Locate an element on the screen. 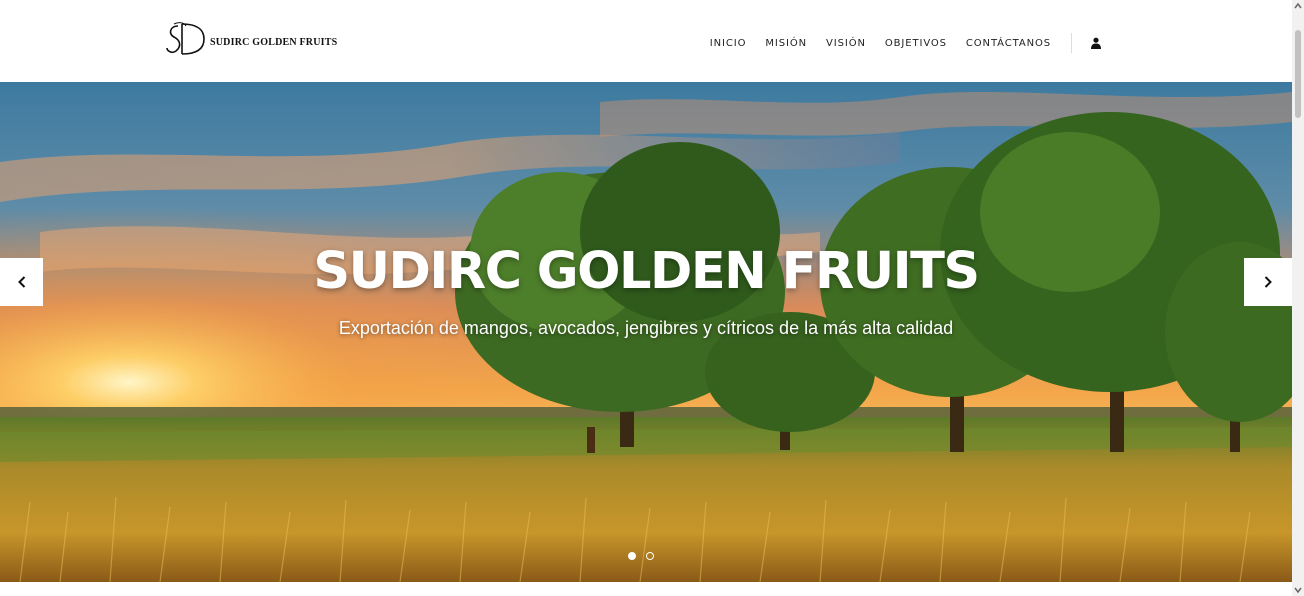 This screenshot has height=596, width=1304. nav-divider is located at coordinates (1071, 43).